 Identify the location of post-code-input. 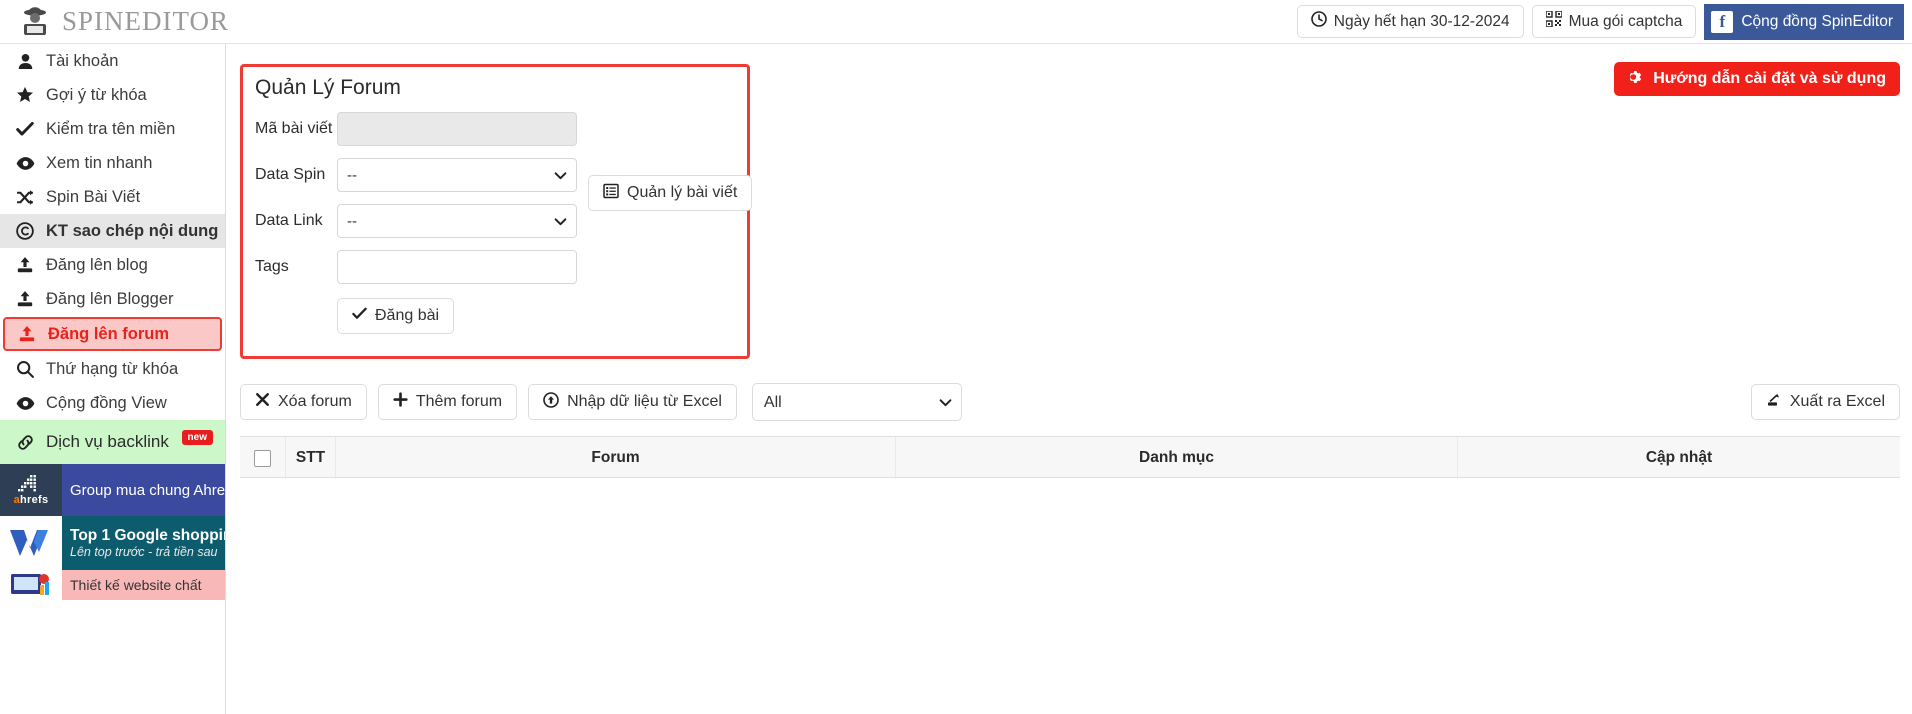
(457, 129).